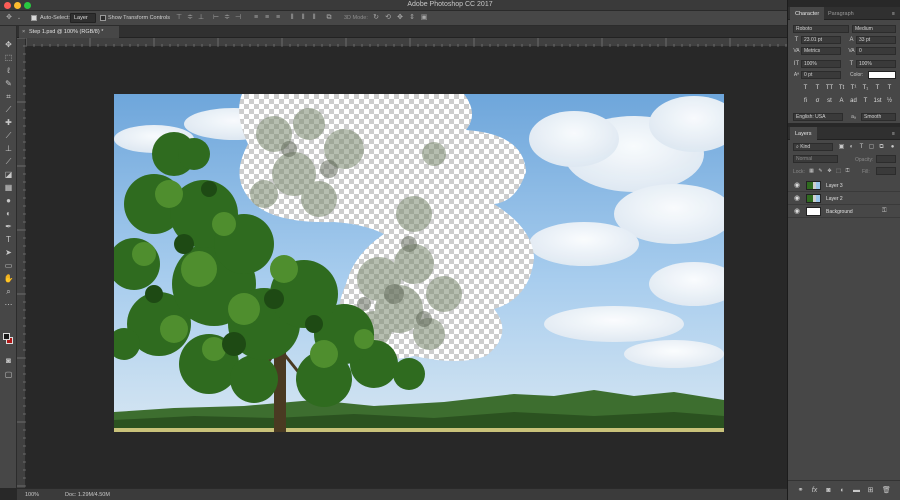  I want to click on font-size-field: 23.01 pt, so click(821, 40).